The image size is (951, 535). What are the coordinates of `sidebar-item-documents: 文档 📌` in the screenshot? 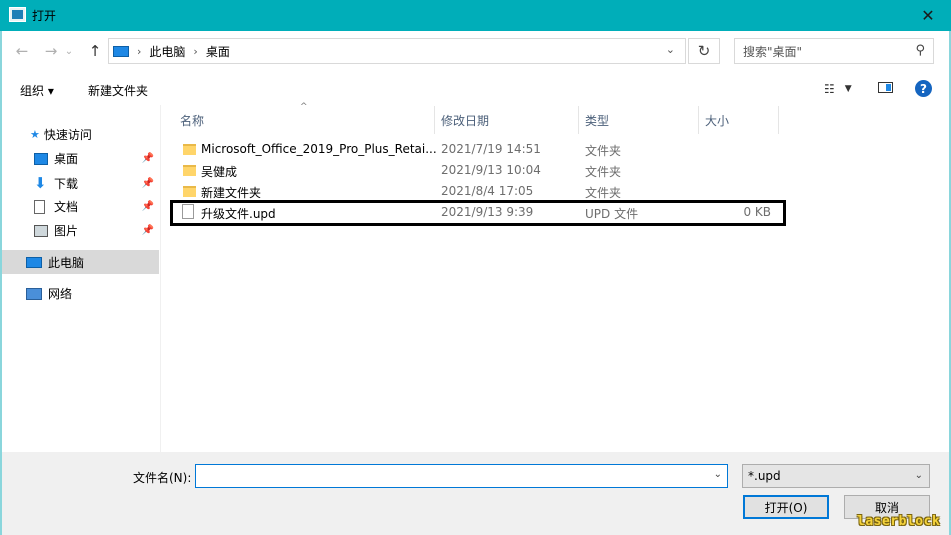 It's located at (96, 206).